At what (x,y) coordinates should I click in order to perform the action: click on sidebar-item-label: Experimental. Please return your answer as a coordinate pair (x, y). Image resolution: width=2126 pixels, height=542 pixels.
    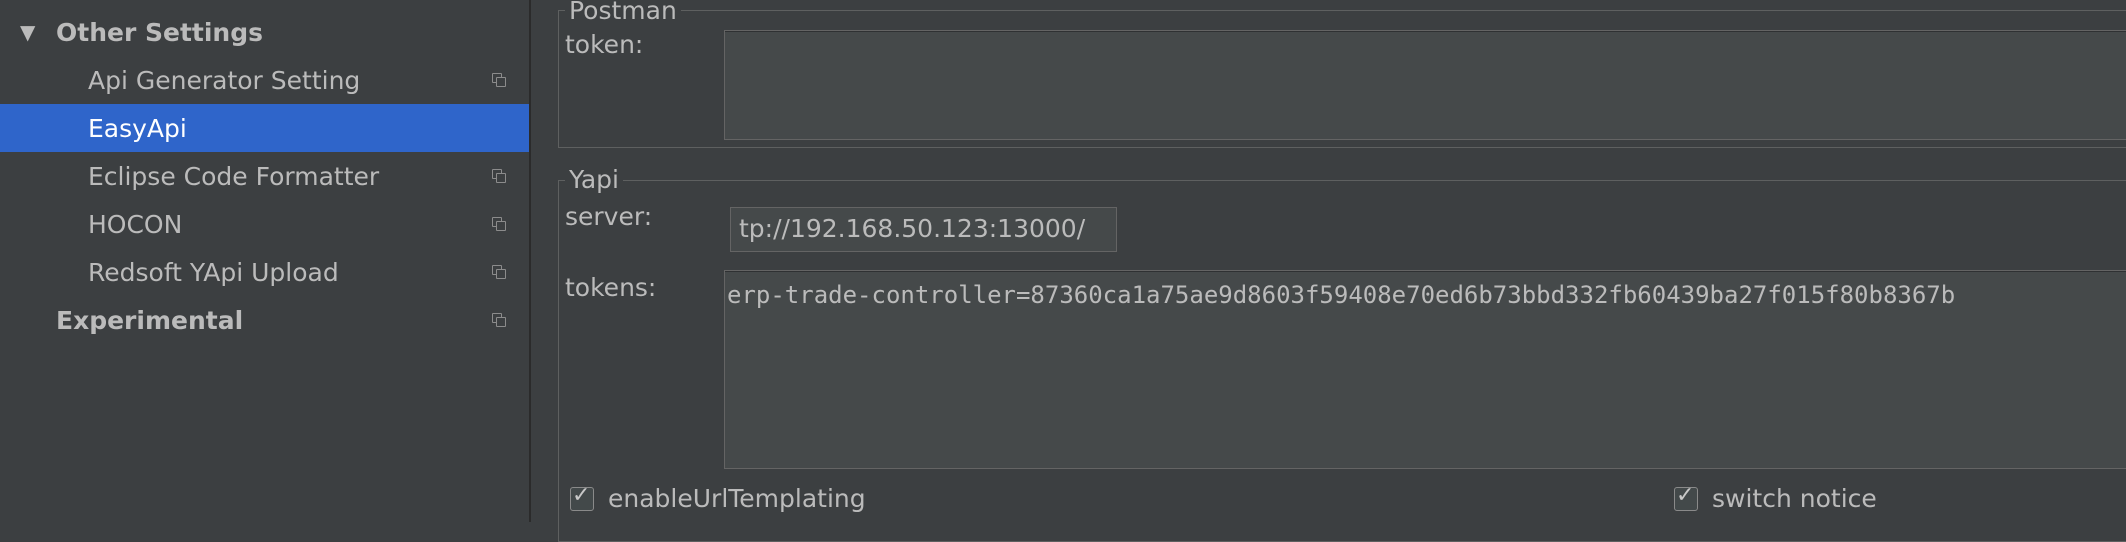
    Looking at the image, I should click on (150, 320).